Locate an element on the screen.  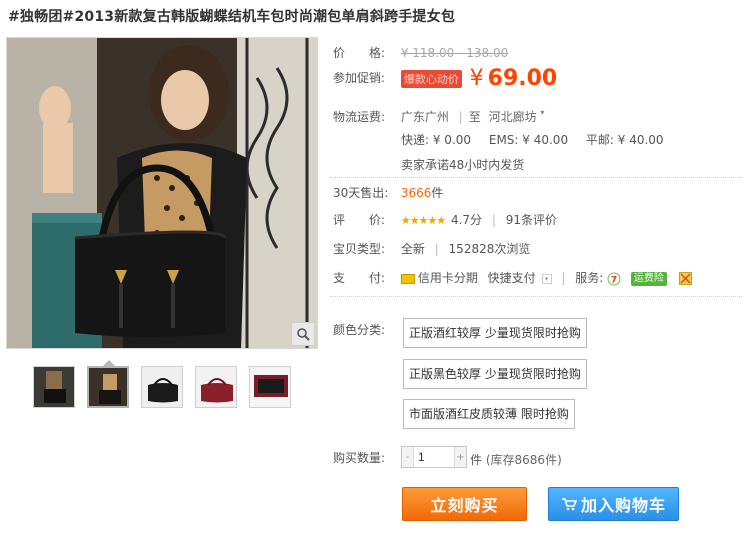
thumbnail-strip is located at coordinates (162, 387).